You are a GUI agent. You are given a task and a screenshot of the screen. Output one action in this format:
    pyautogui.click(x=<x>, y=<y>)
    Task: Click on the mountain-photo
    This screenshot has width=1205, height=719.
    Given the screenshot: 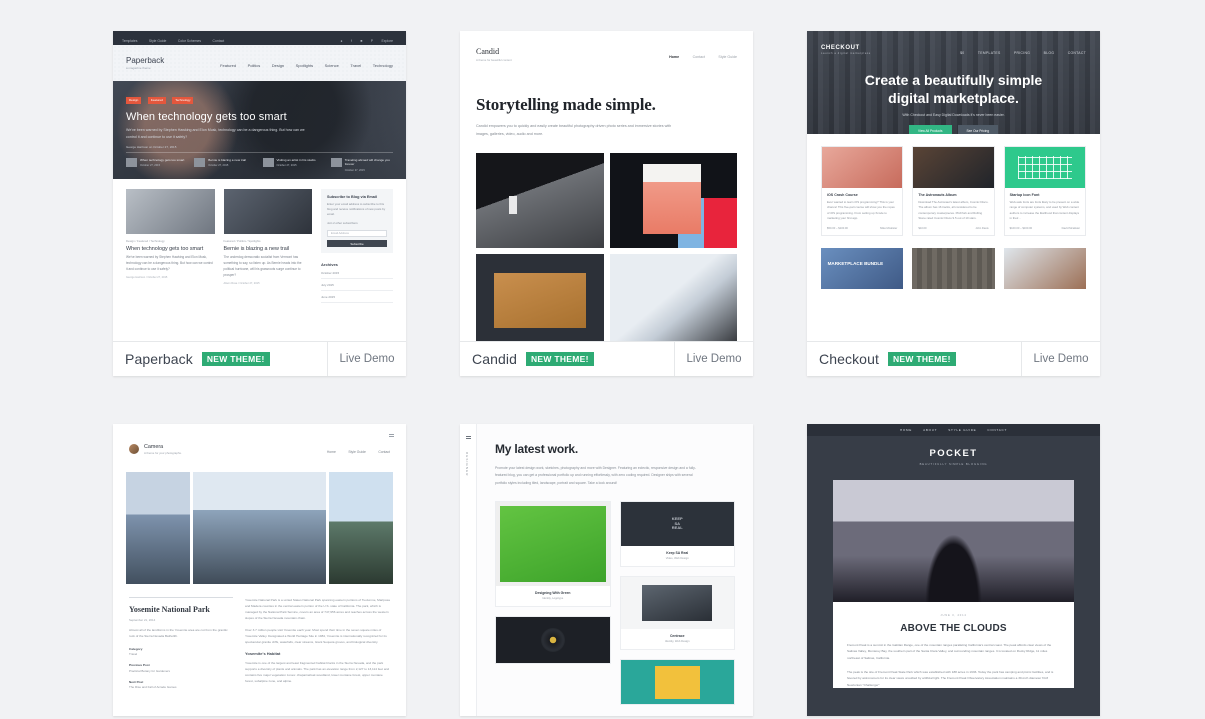 What is the action you would take?
    pyautogui.click(x=158, y=528)
    